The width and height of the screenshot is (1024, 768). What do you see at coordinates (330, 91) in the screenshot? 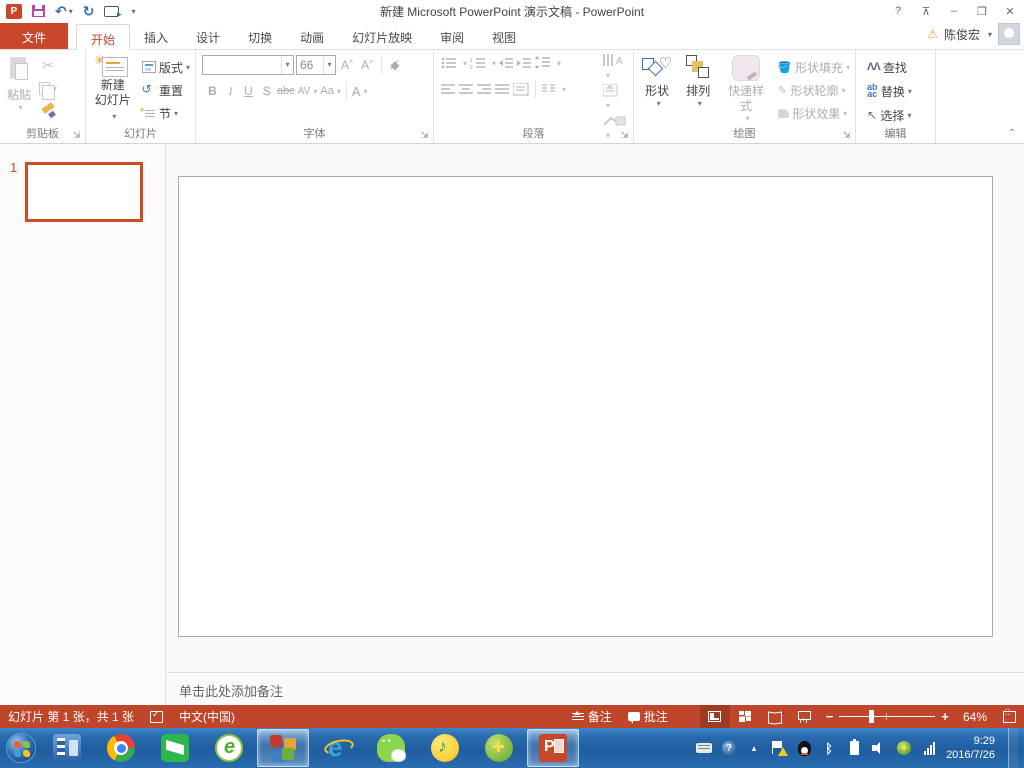
I see `change-case-button: Aa ▾` at bounding box center [330, 91].